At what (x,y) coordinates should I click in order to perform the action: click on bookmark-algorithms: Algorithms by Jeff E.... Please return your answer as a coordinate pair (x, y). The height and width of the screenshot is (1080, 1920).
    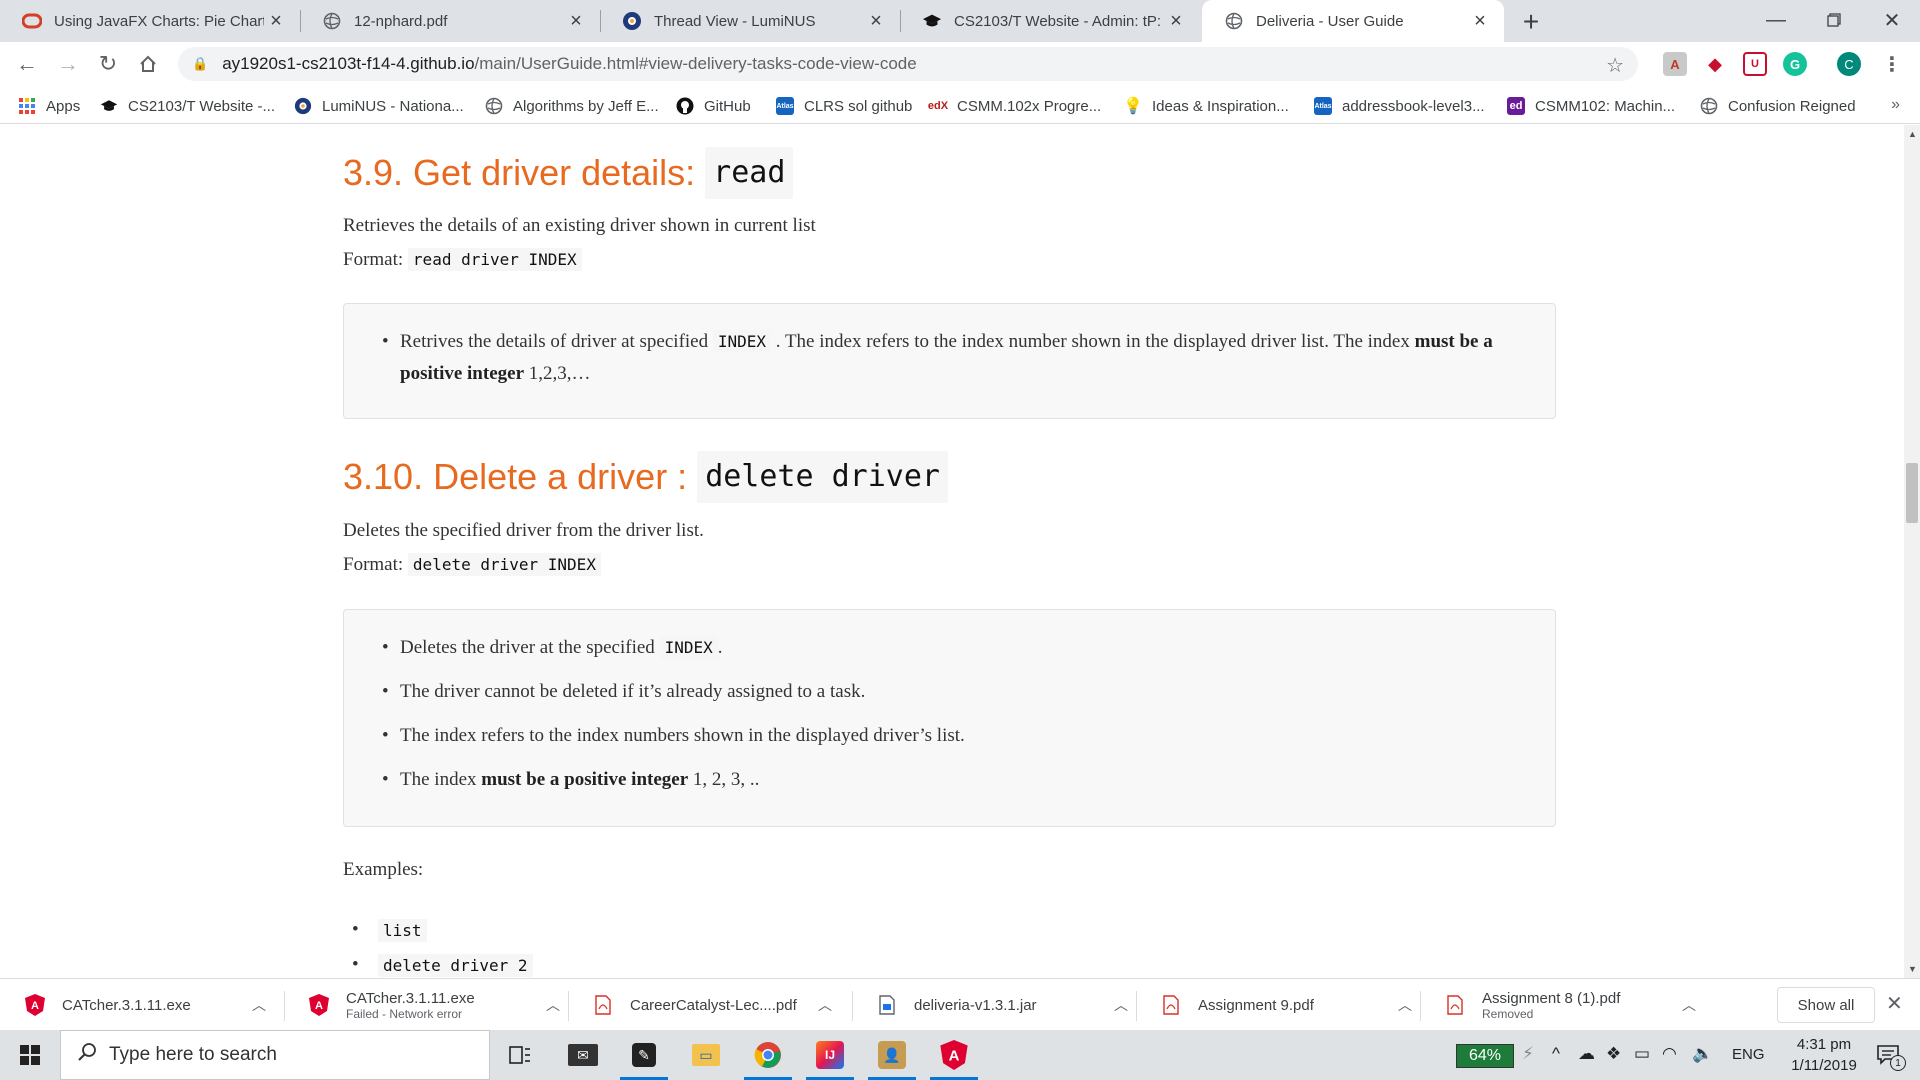
    Looking at the image, I should click on (572, 106).